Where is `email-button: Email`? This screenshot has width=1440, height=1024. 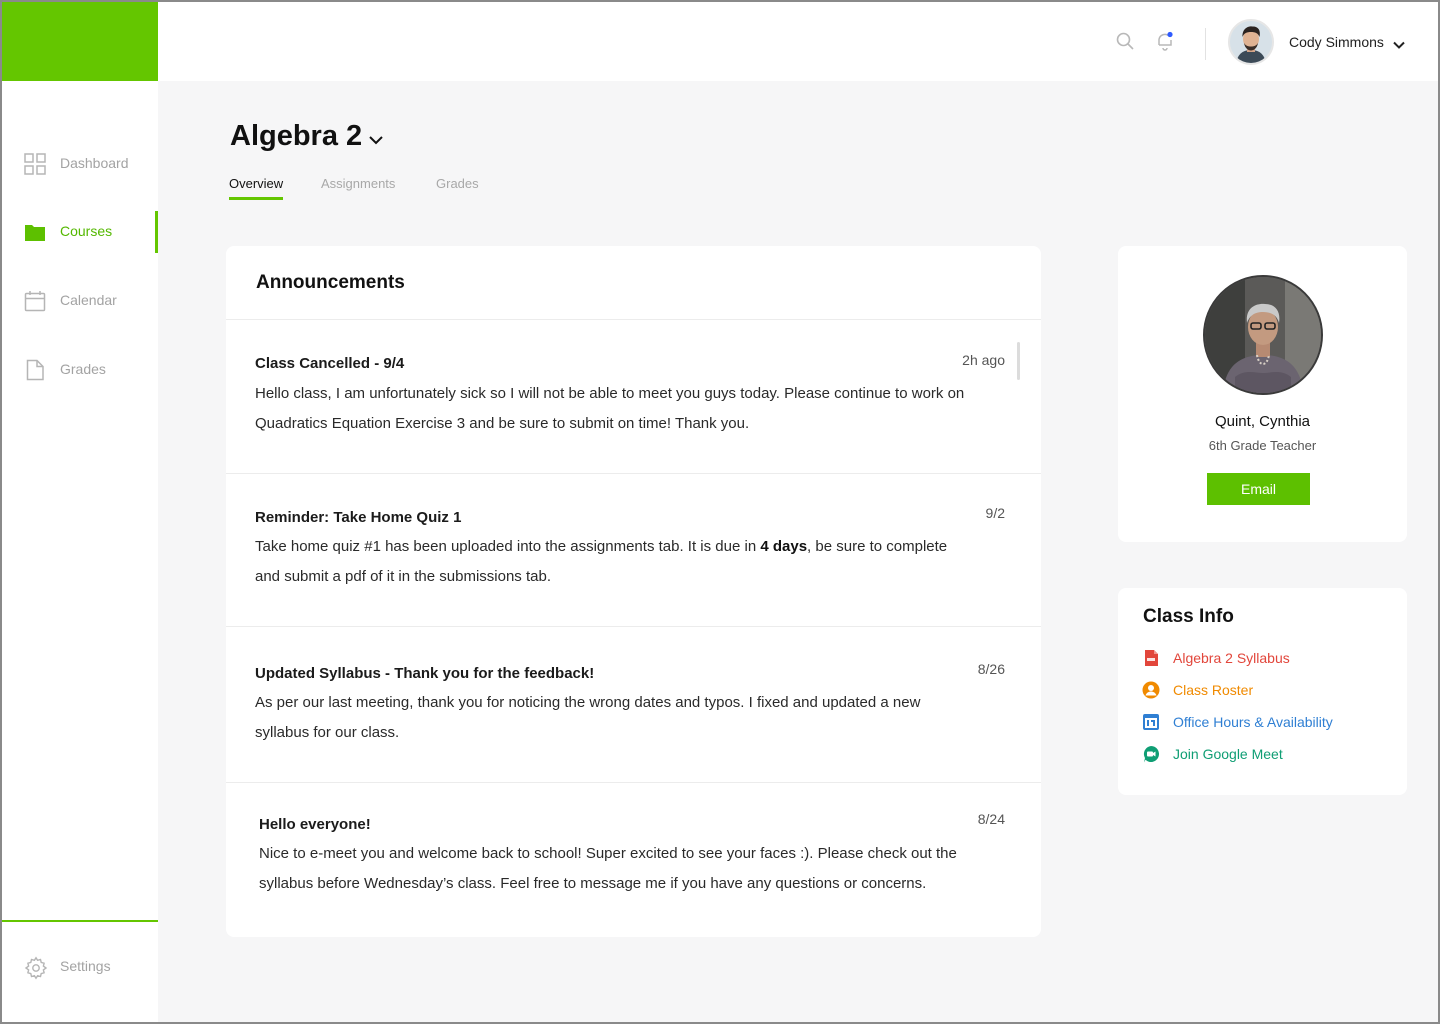 email-button: Email is located at coordinates (1258, 489).